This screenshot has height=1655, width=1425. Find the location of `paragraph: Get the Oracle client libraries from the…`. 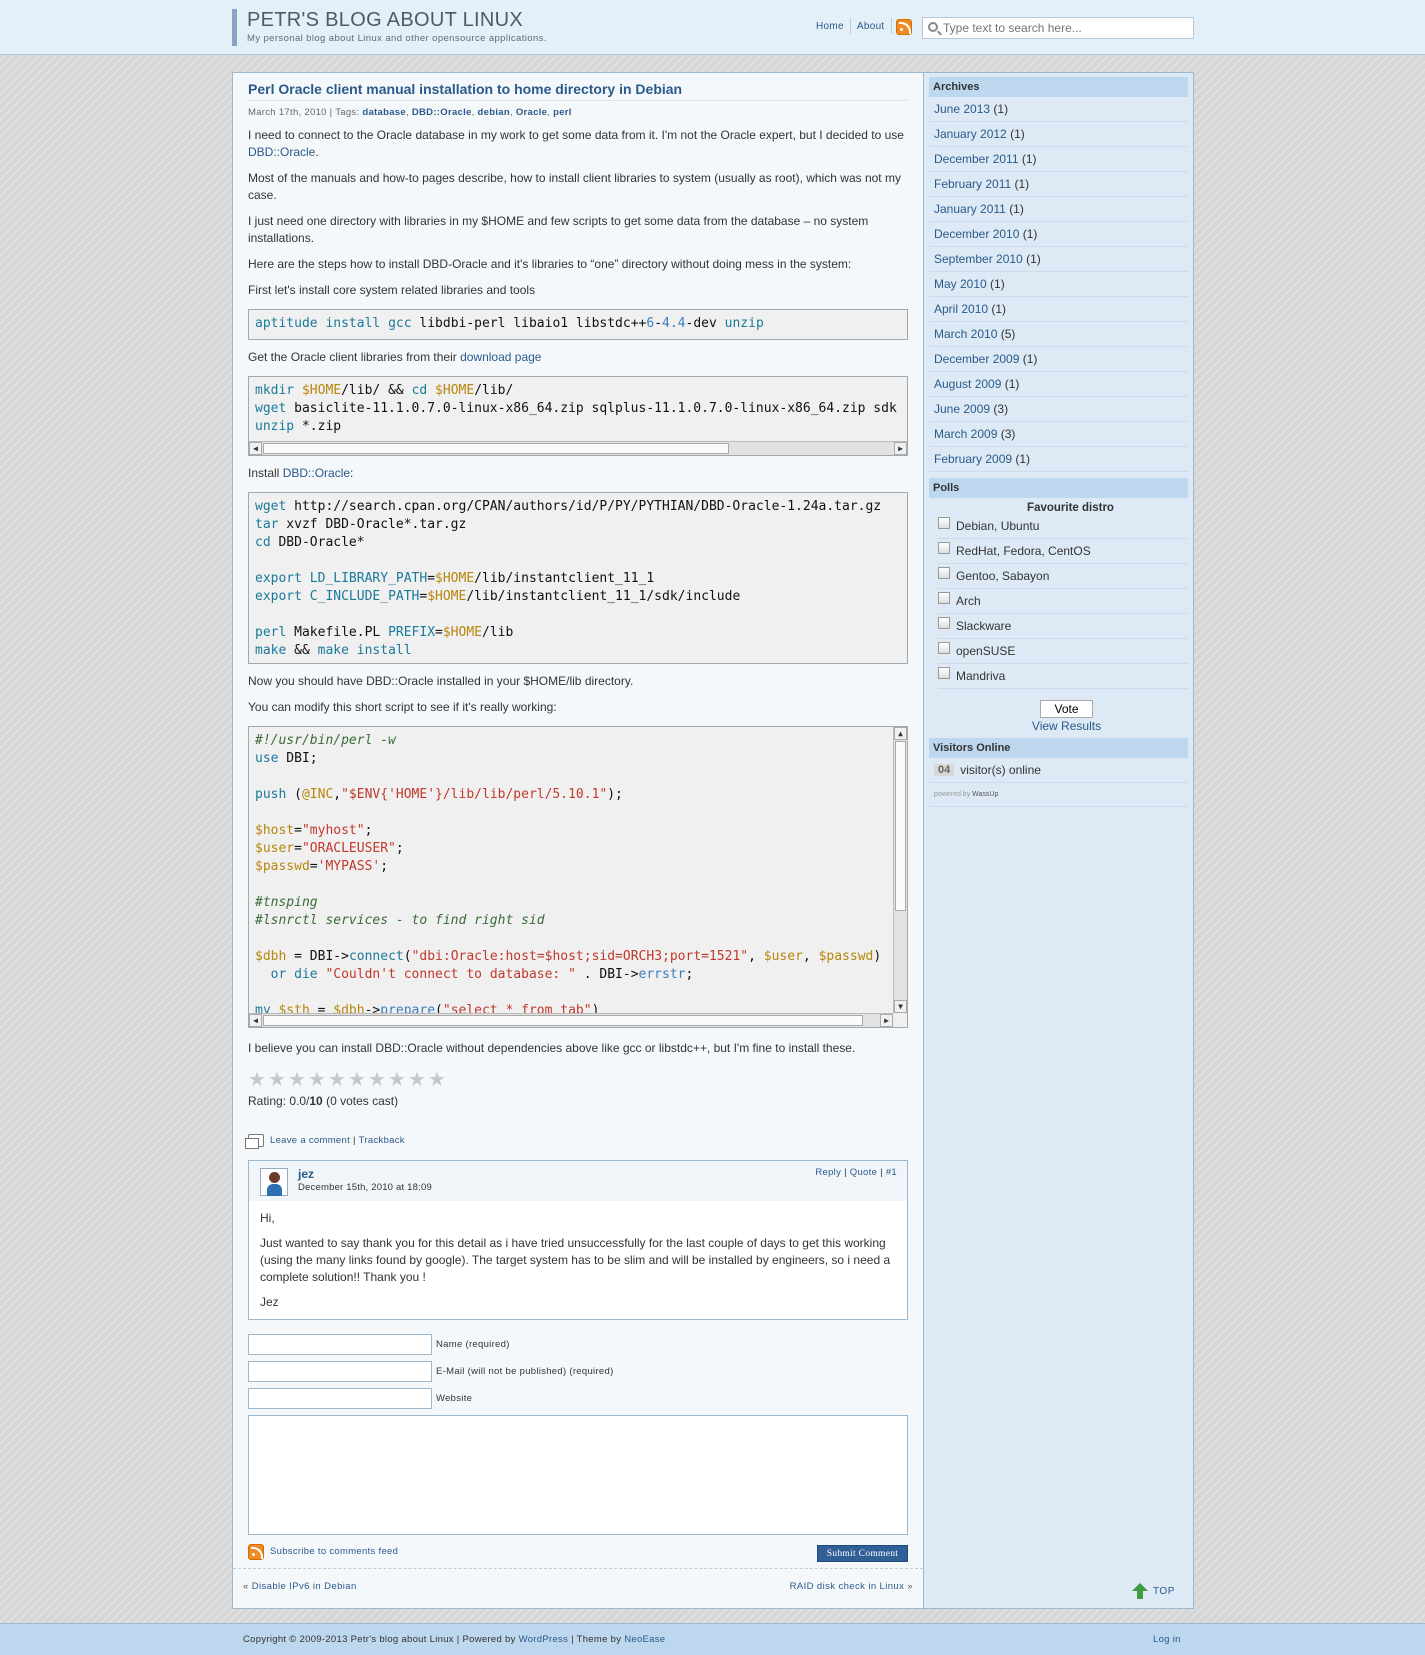

paragraph: Get the Oracle client libraries from the… is located at coordinates (578, 357).